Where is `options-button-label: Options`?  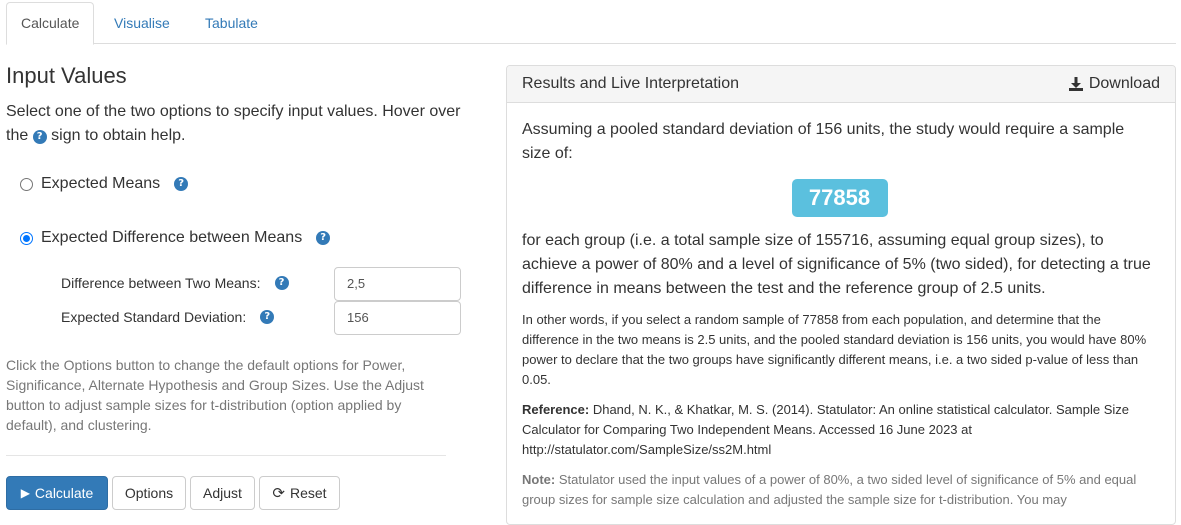
options-button-label: Options is located at coordinates (149, 493).